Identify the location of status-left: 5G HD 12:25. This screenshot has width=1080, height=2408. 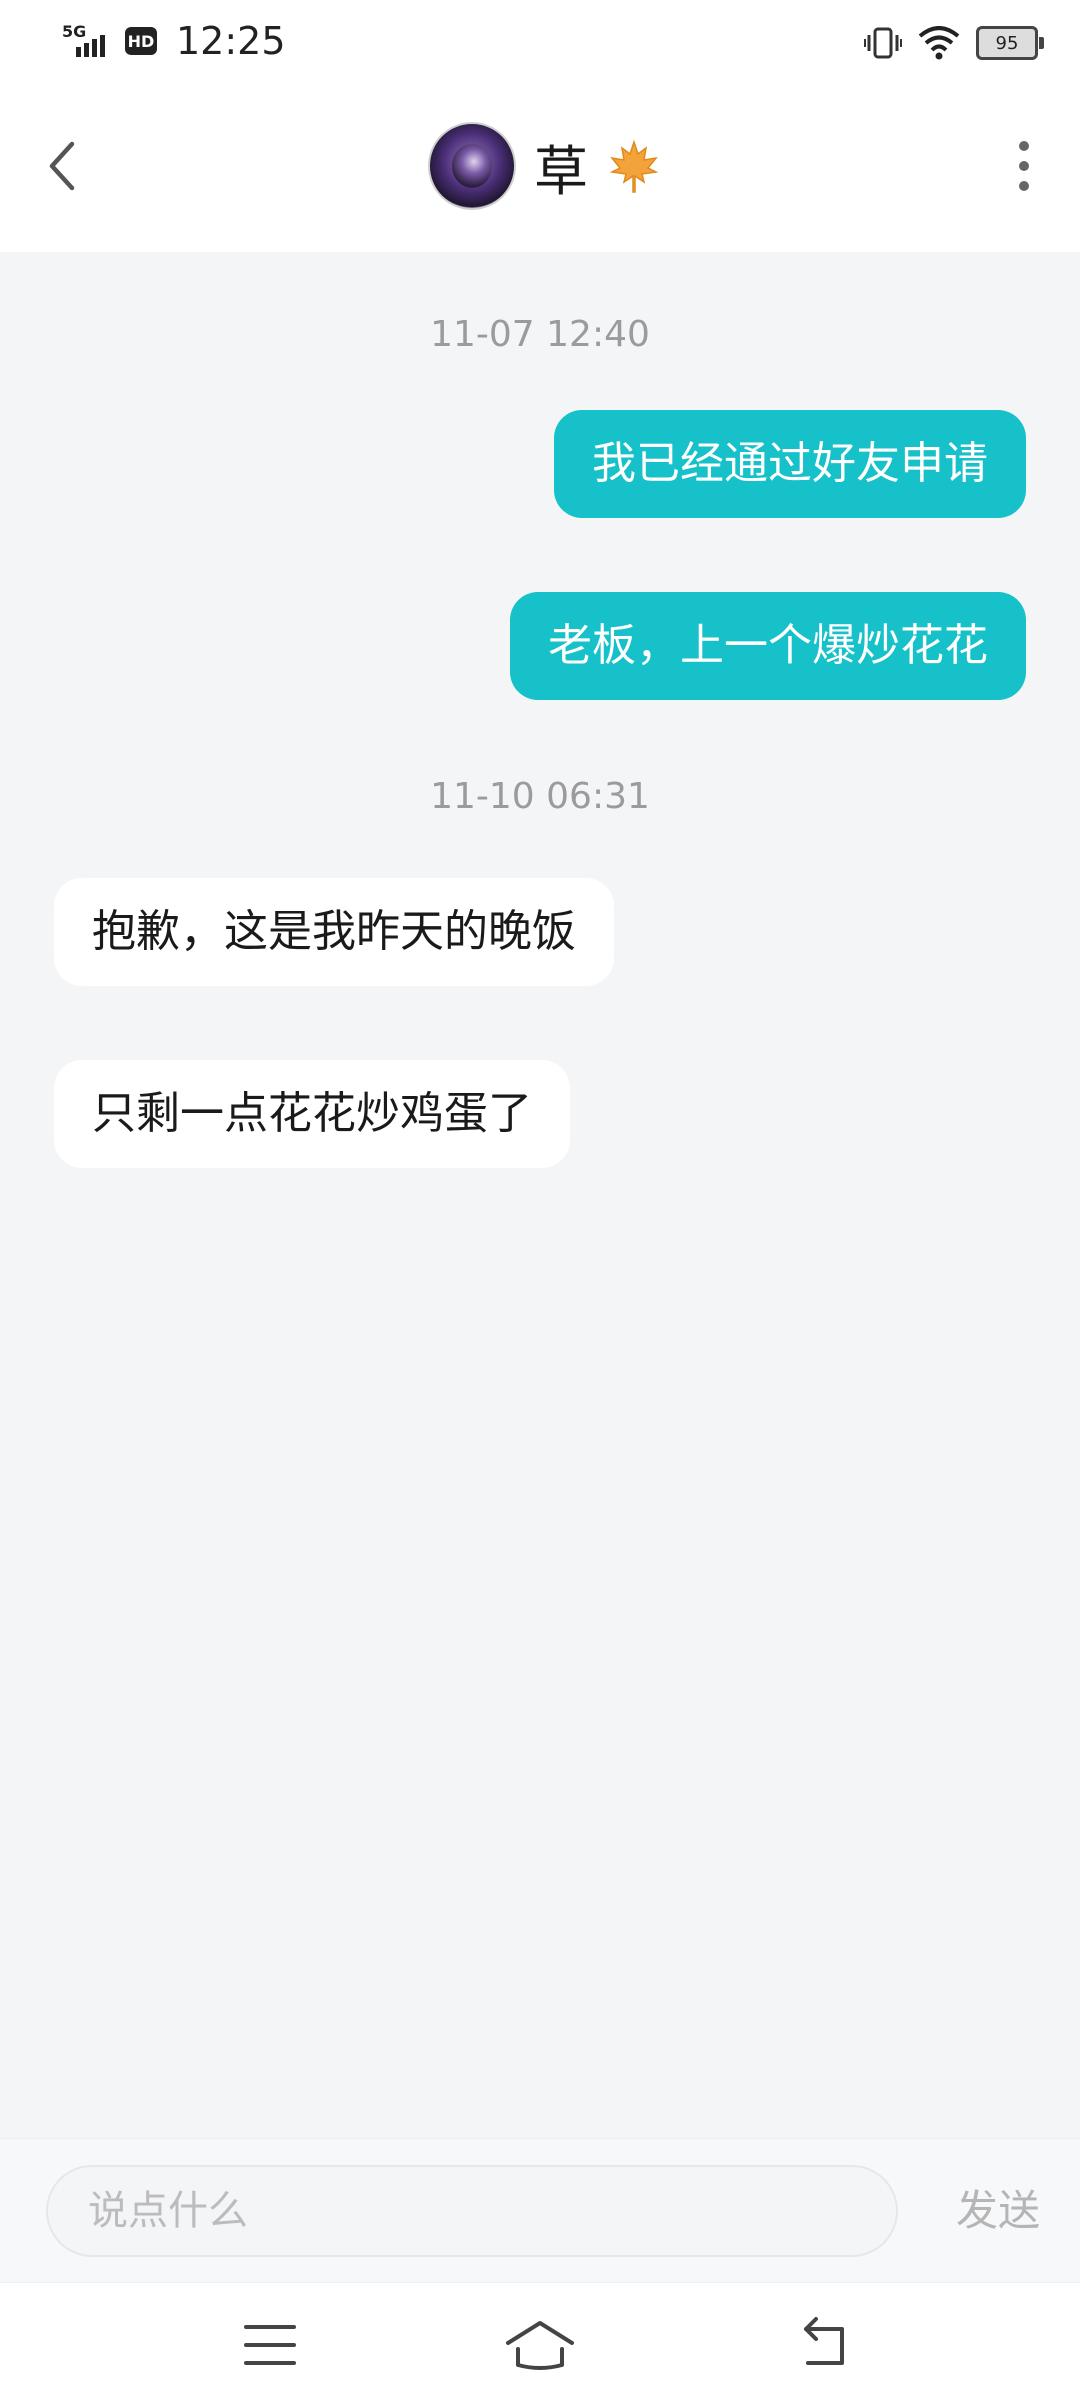
(174, 41).